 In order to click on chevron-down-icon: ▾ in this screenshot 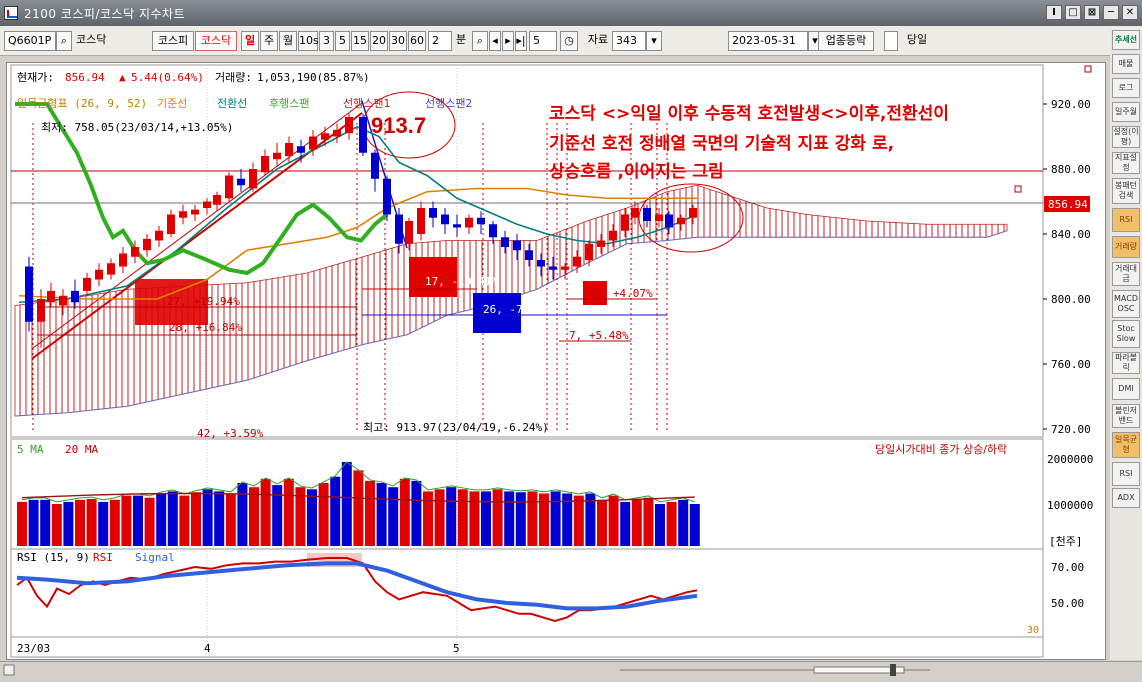, I will do `click(654, 41)`.